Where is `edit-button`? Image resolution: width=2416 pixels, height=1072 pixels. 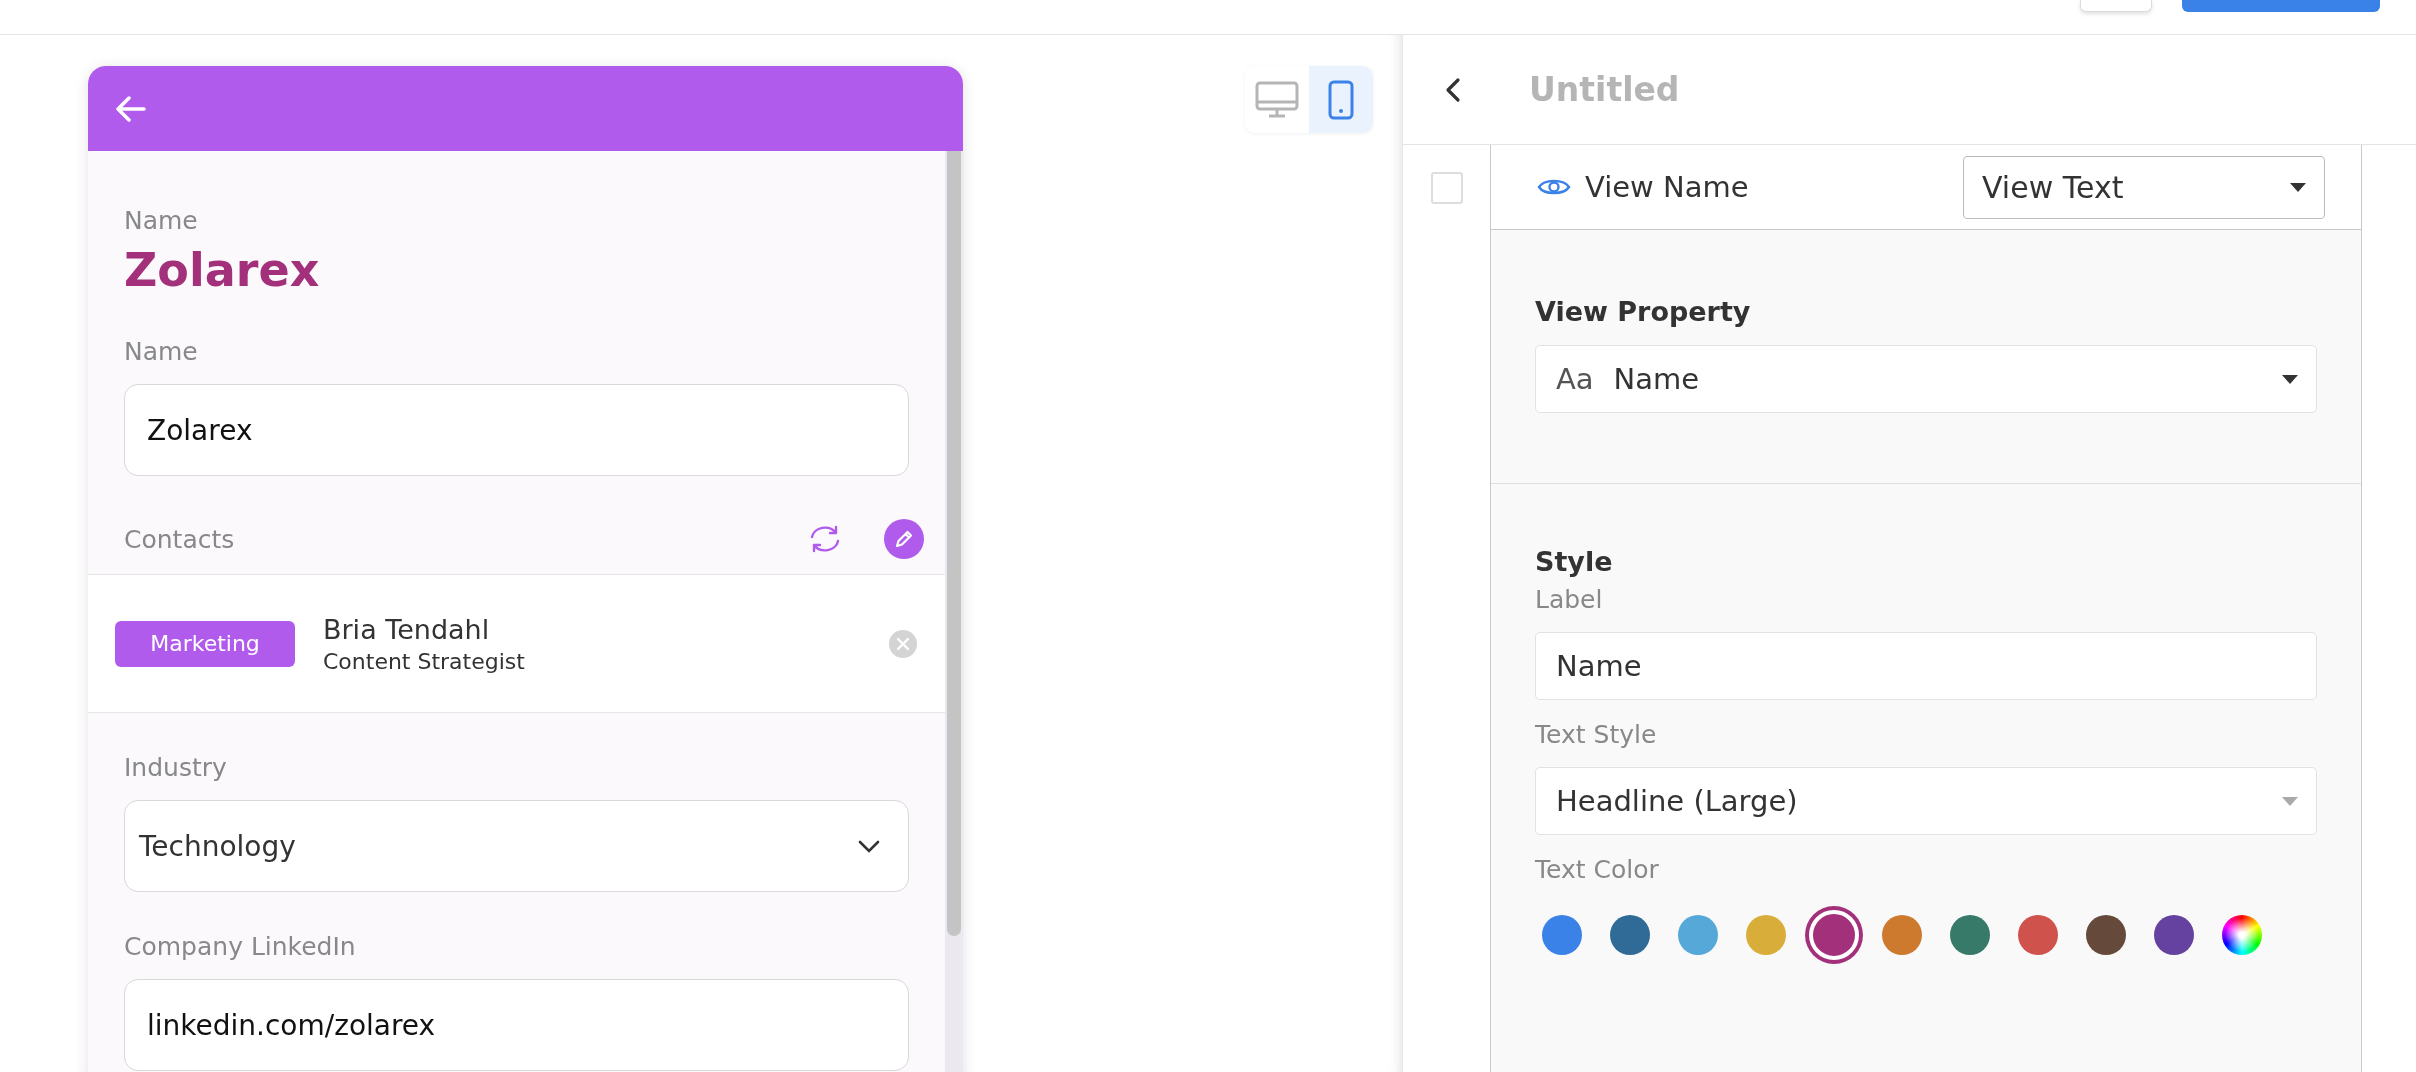
edit-button is located at coordinates (904, 539).